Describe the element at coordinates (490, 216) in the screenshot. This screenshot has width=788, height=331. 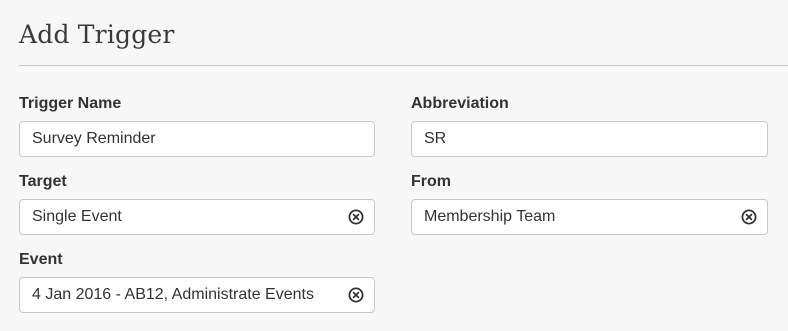
I see `from-value: Membership Team` at that location.